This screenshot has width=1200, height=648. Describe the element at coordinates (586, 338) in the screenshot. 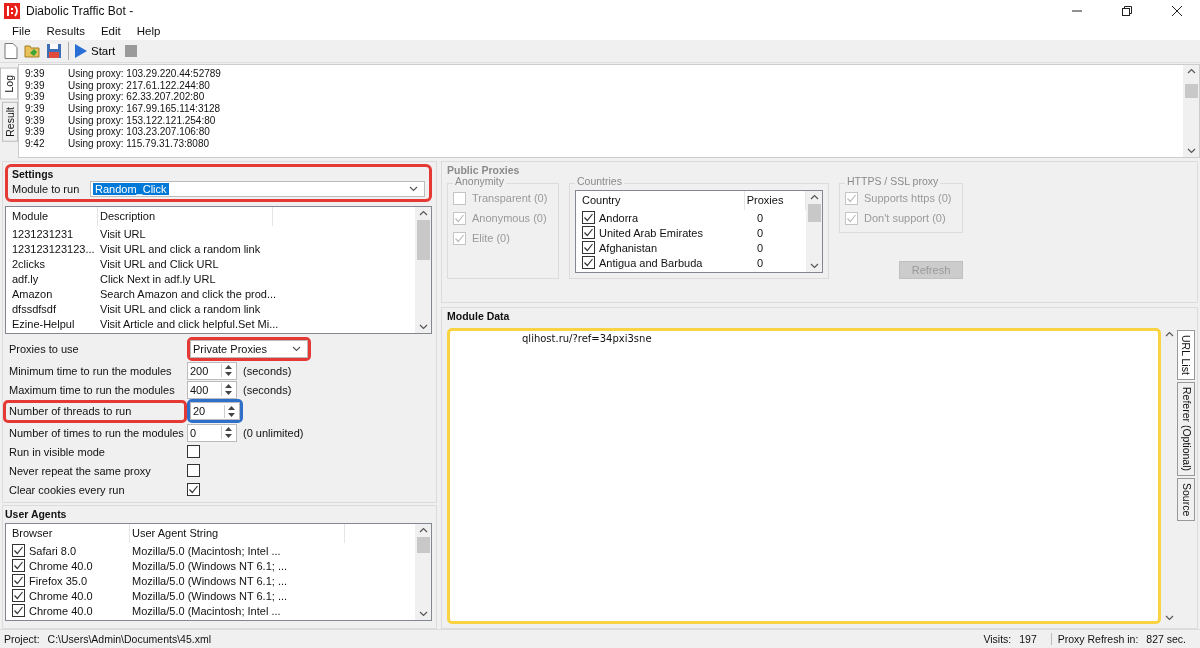

I see `url-text: qlihost.ru/?ref=34pxi3sne` at that location.